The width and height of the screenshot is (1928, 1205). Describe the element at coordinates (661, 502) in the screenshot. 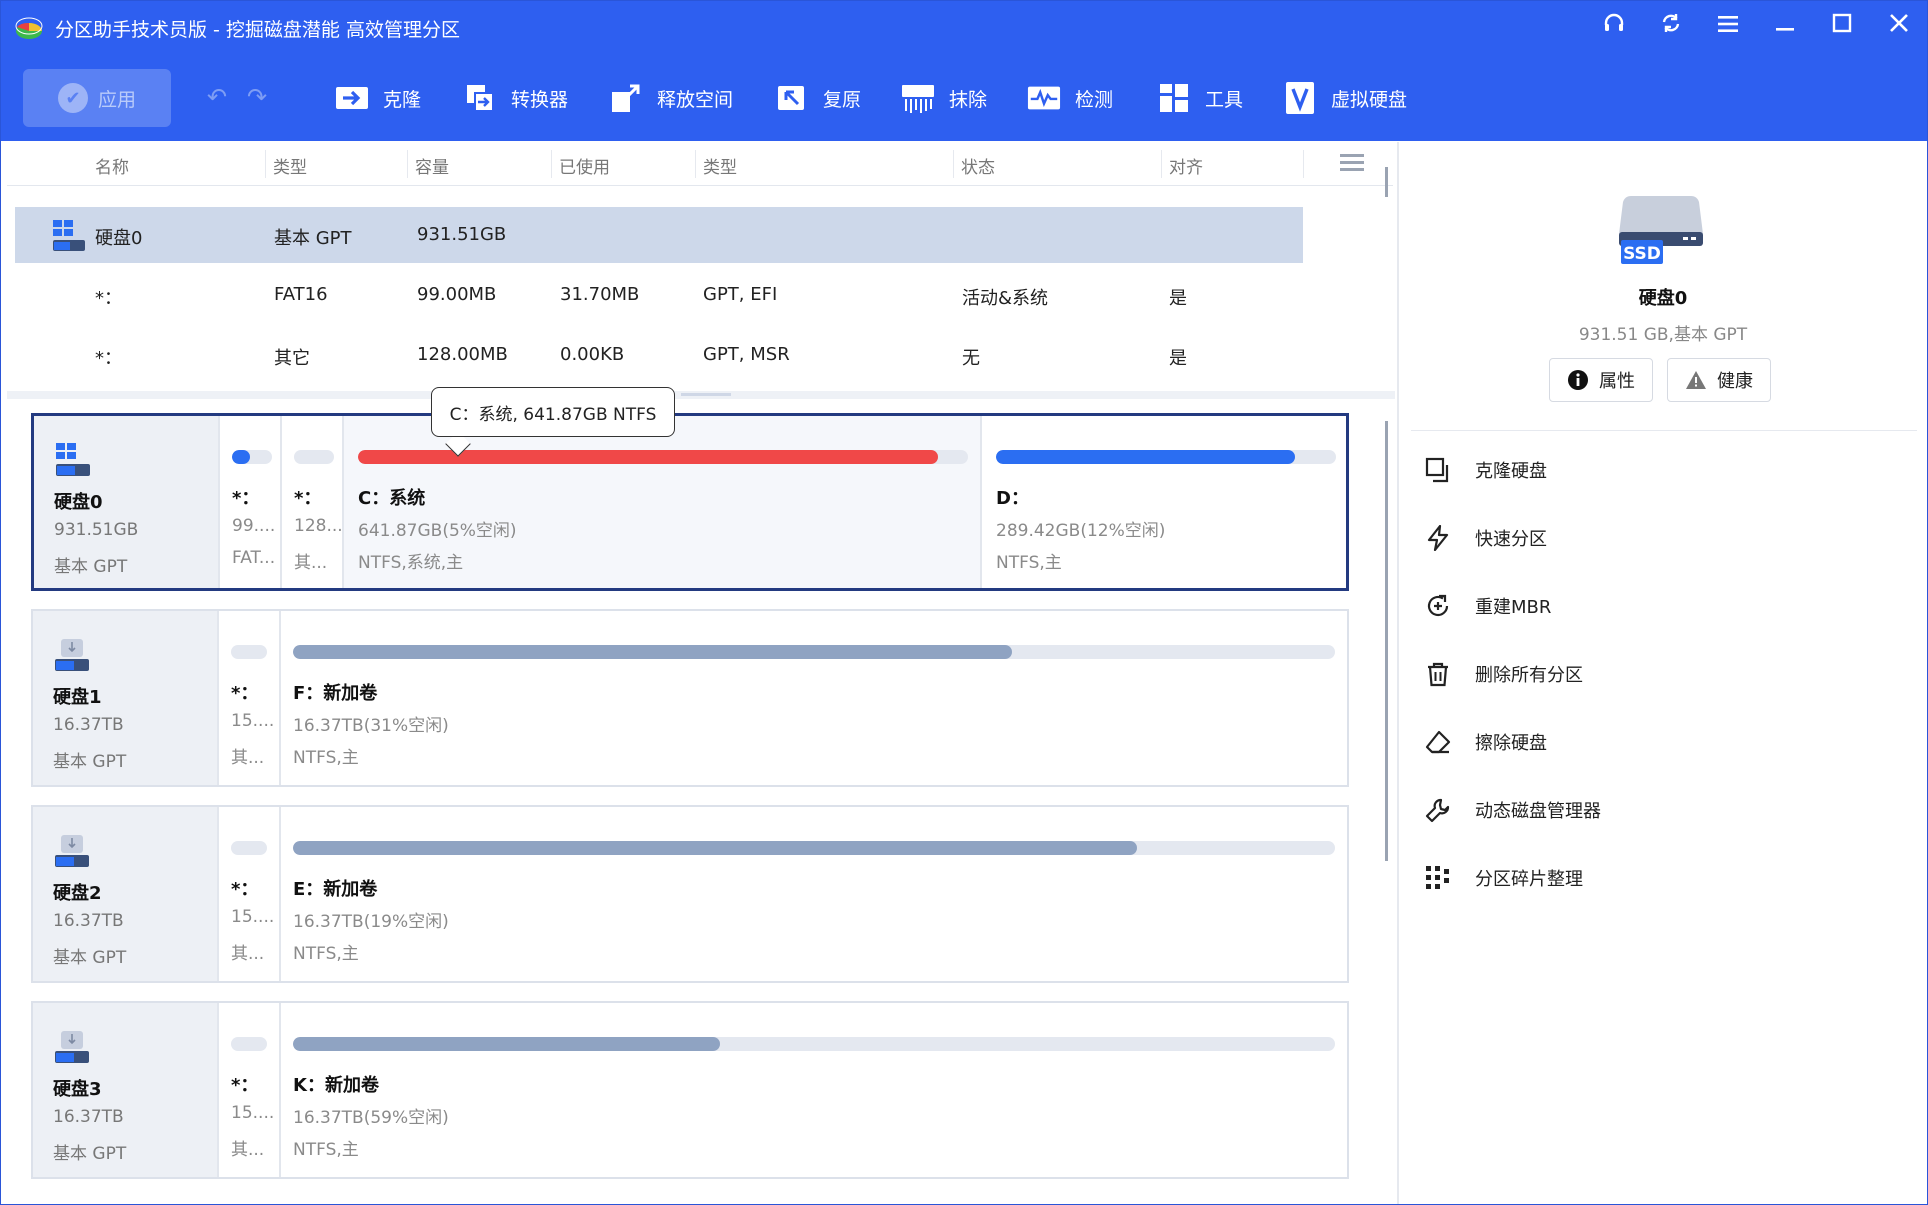

I see `partition-block-c: C：系统 641.87GB(5%空闲) NTFS,系统,主` at that location.